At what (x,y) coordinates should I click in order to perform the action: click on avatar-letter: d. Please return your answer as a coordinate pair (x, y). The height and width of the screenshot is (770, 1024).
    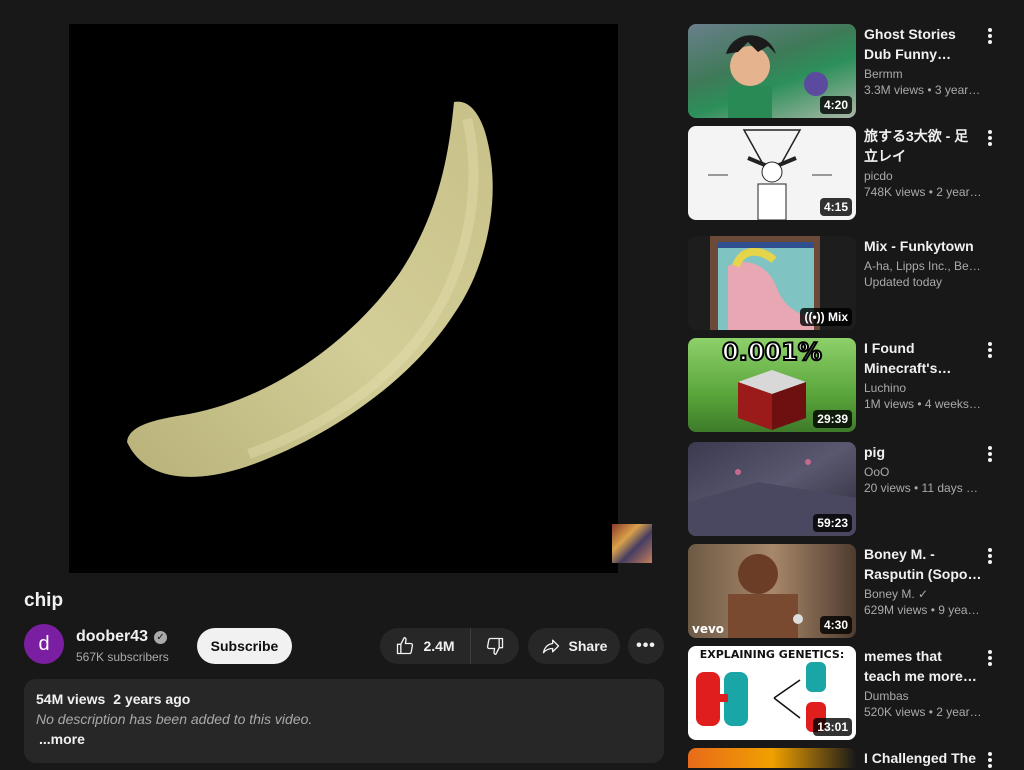
    Looking at the image, I should click on (44, 643).